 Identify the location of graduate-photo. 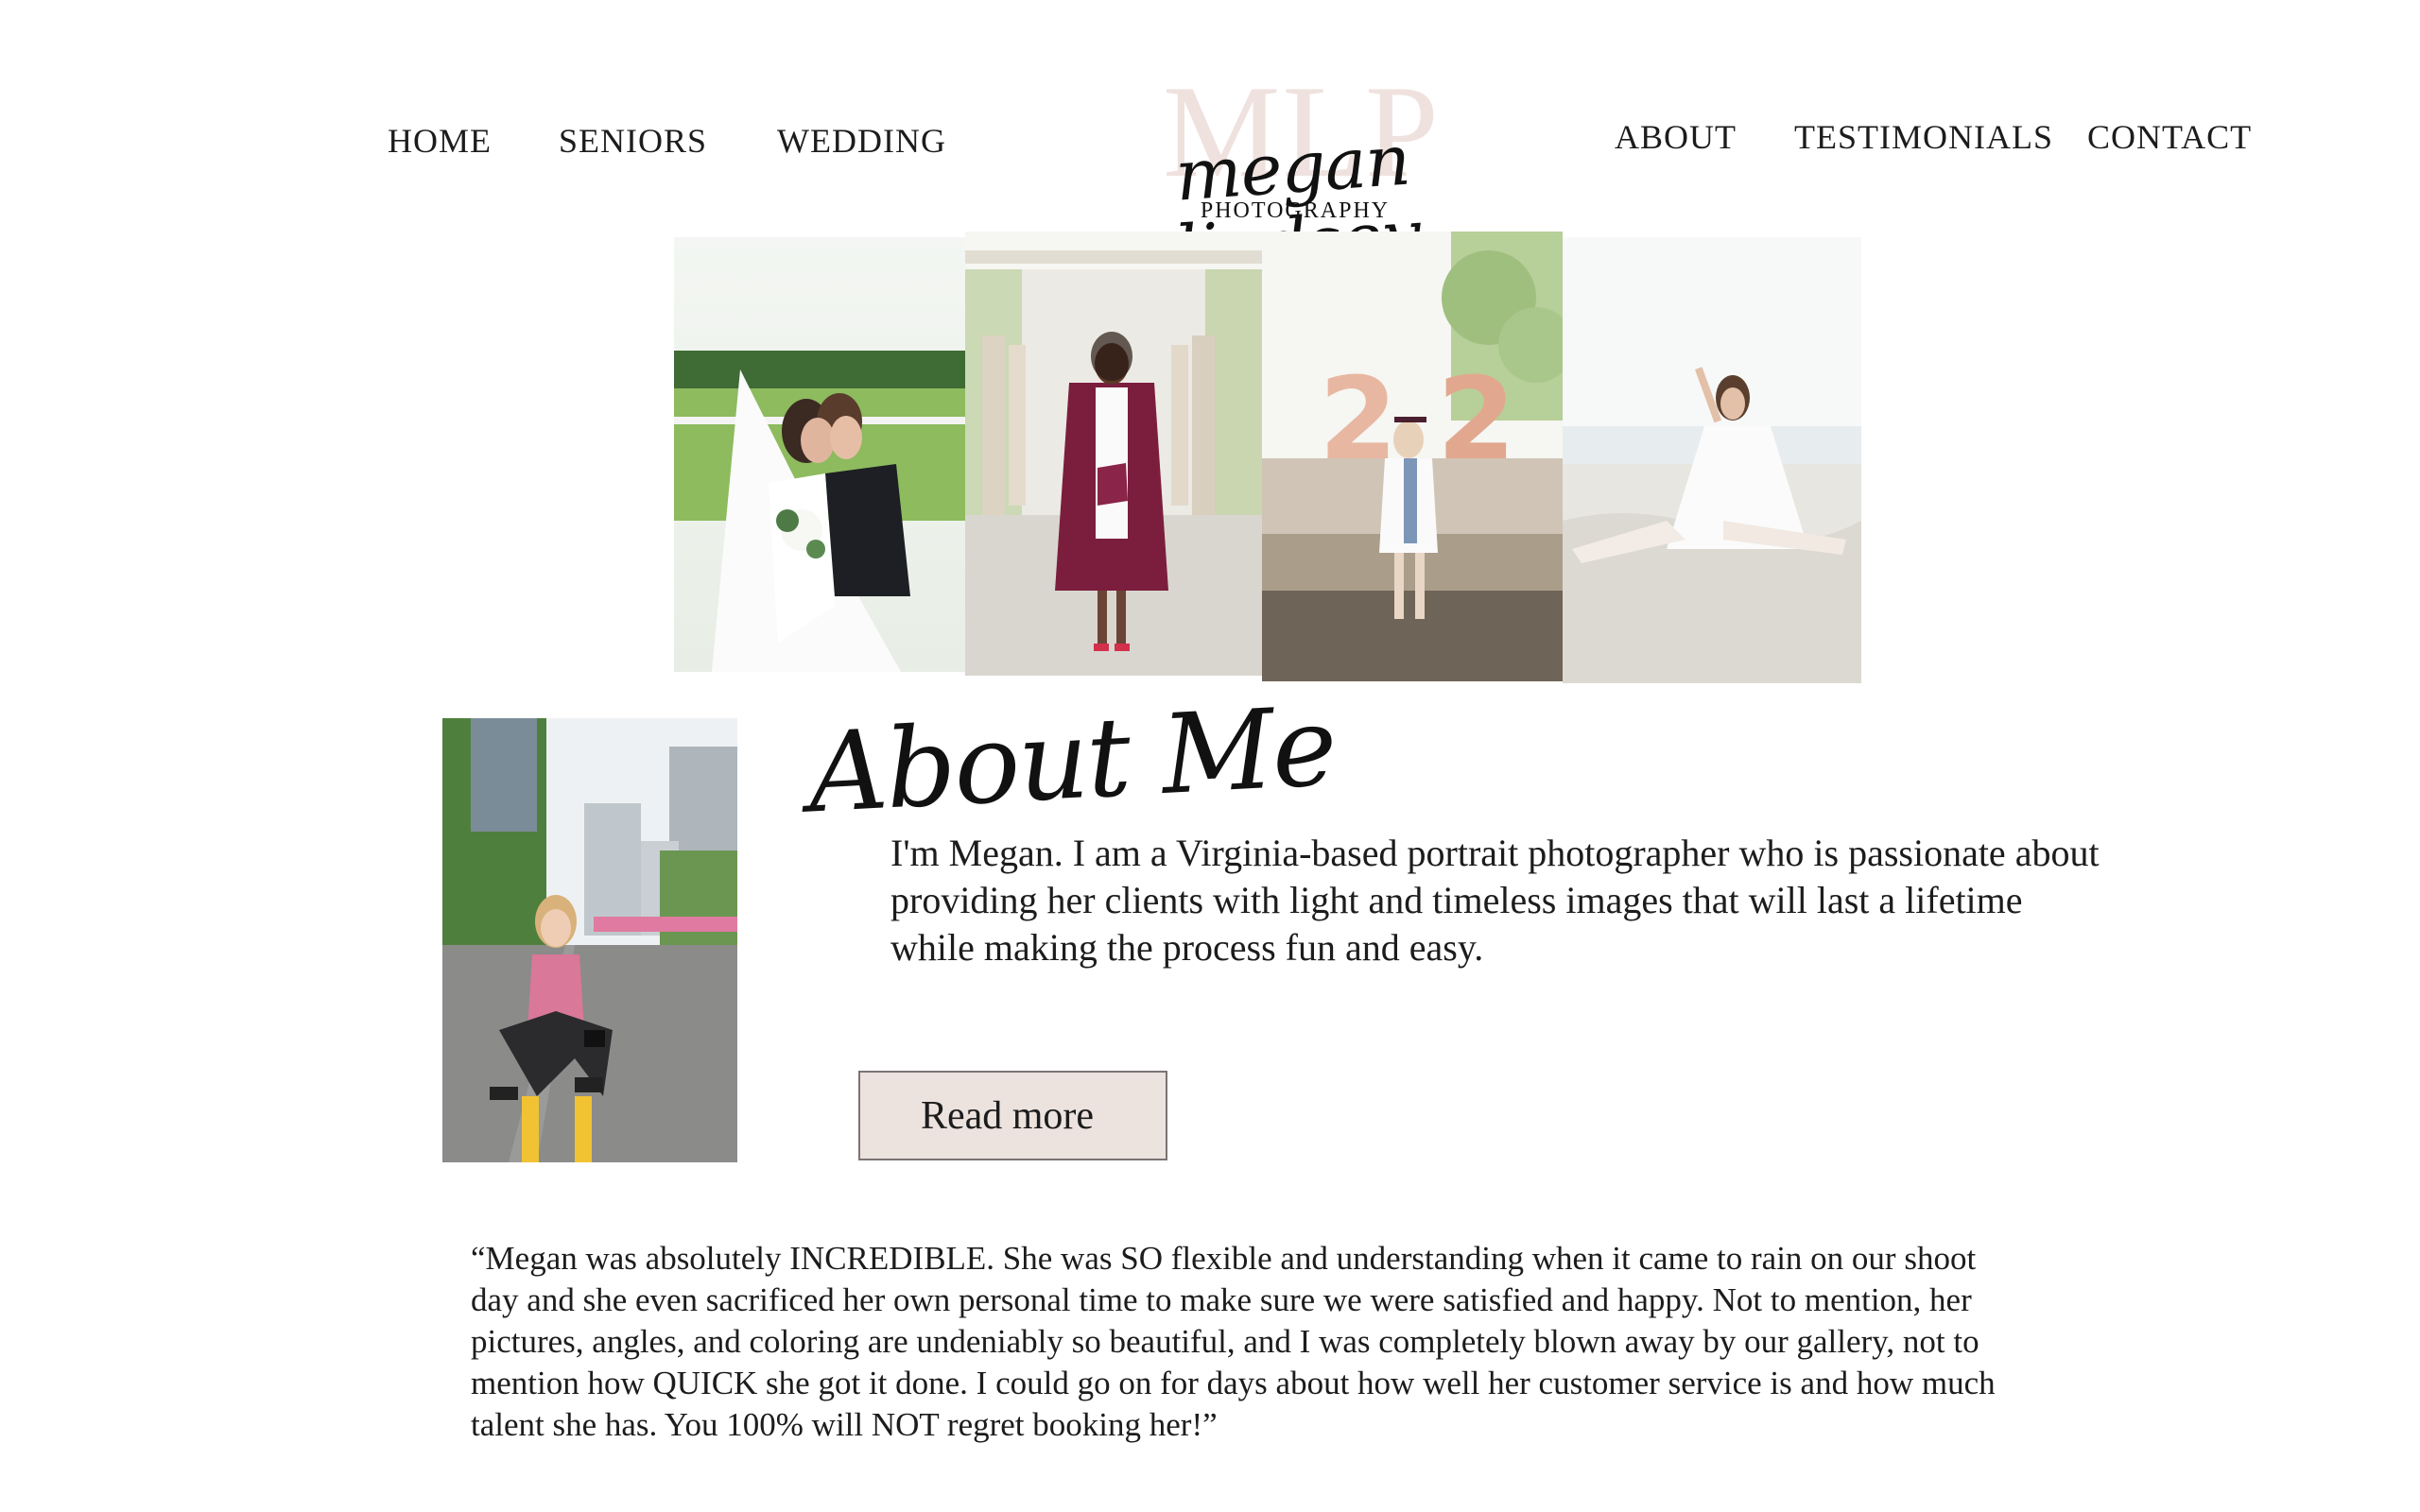
(1113, 454).